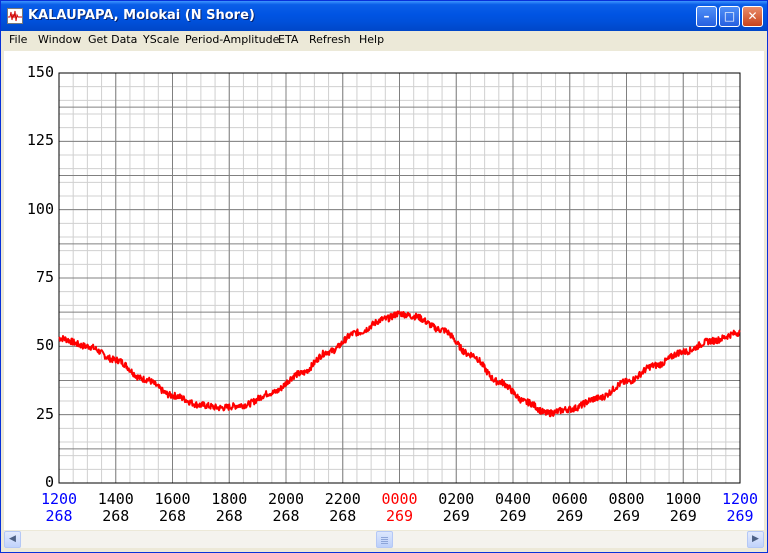  What do you see at coordinates (115, 499) in the screenshot?
I see `x-tick-time: 1400` at bounding box center [115, 499].